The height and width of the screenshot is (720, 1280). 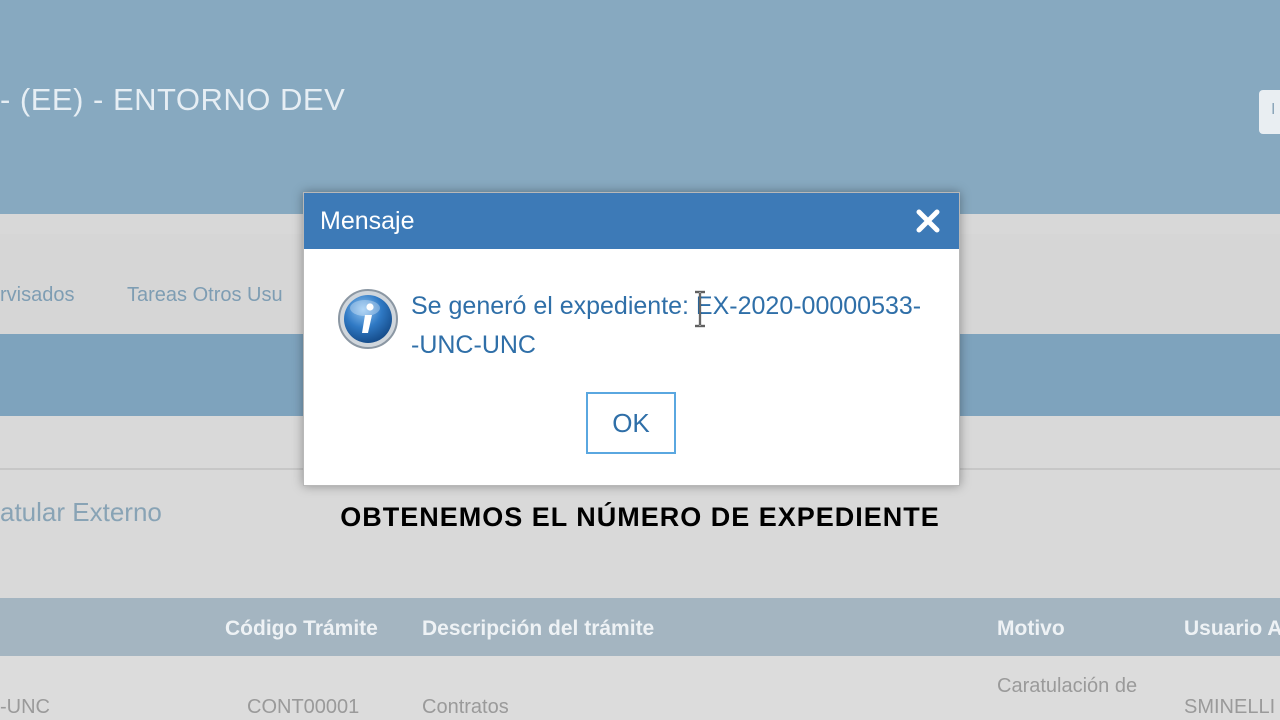 What do you see at coordinates (1067, 686) in the screenshot?
I see `cell-motivo: Caratulación de` at bounding box center [1067, 686].